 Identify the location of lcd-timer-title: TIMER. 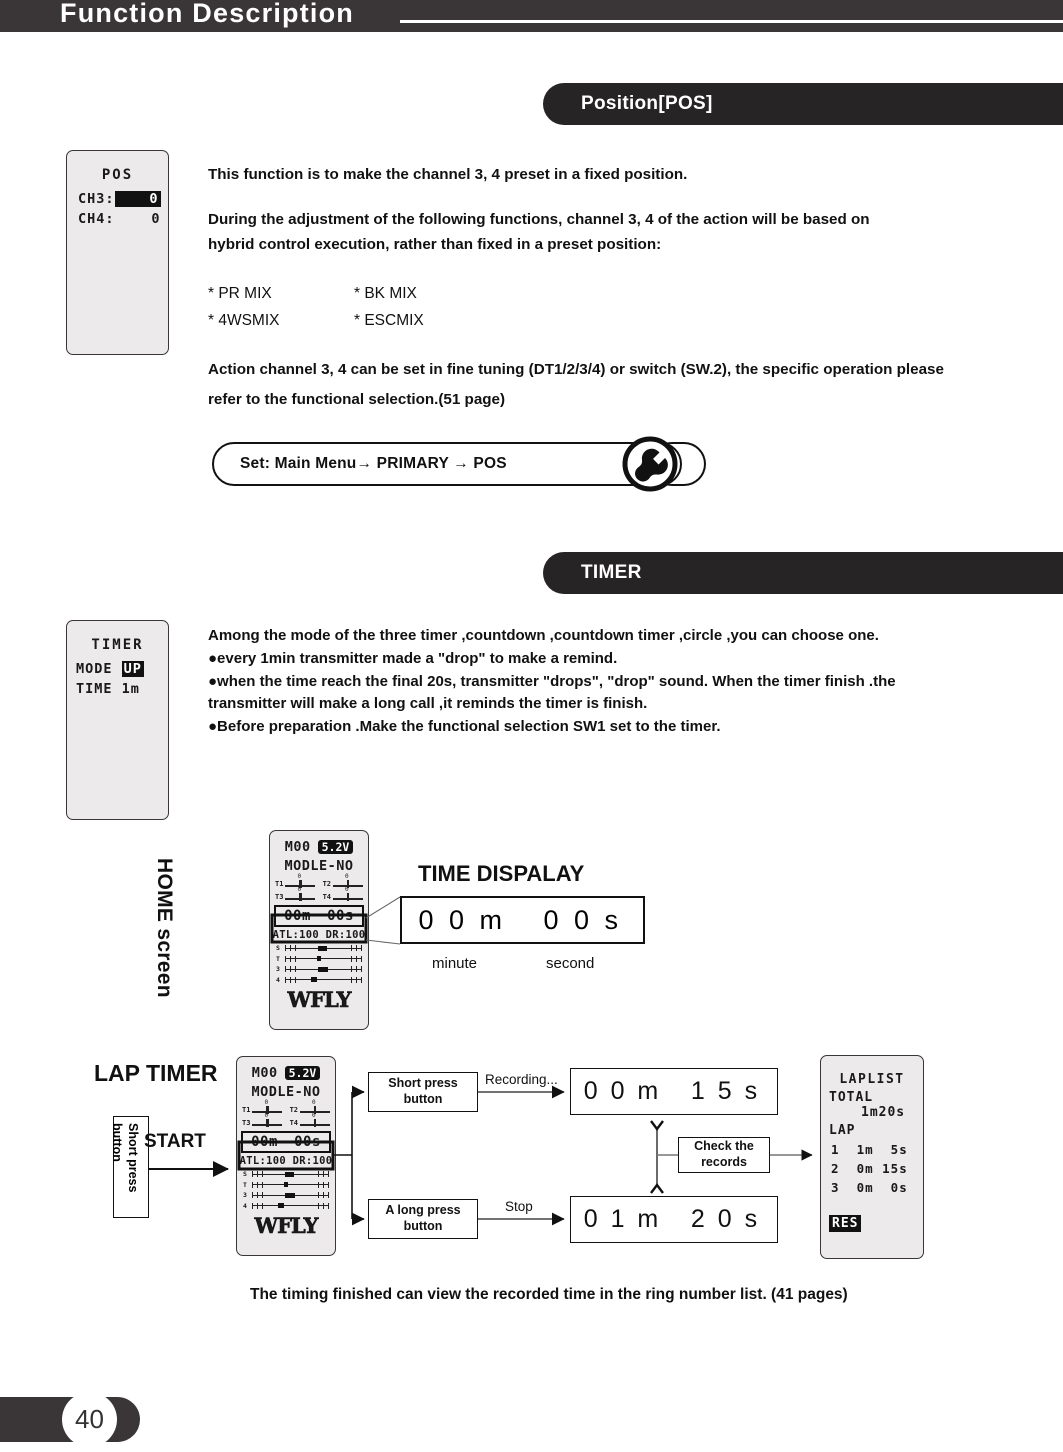
(117, 645).